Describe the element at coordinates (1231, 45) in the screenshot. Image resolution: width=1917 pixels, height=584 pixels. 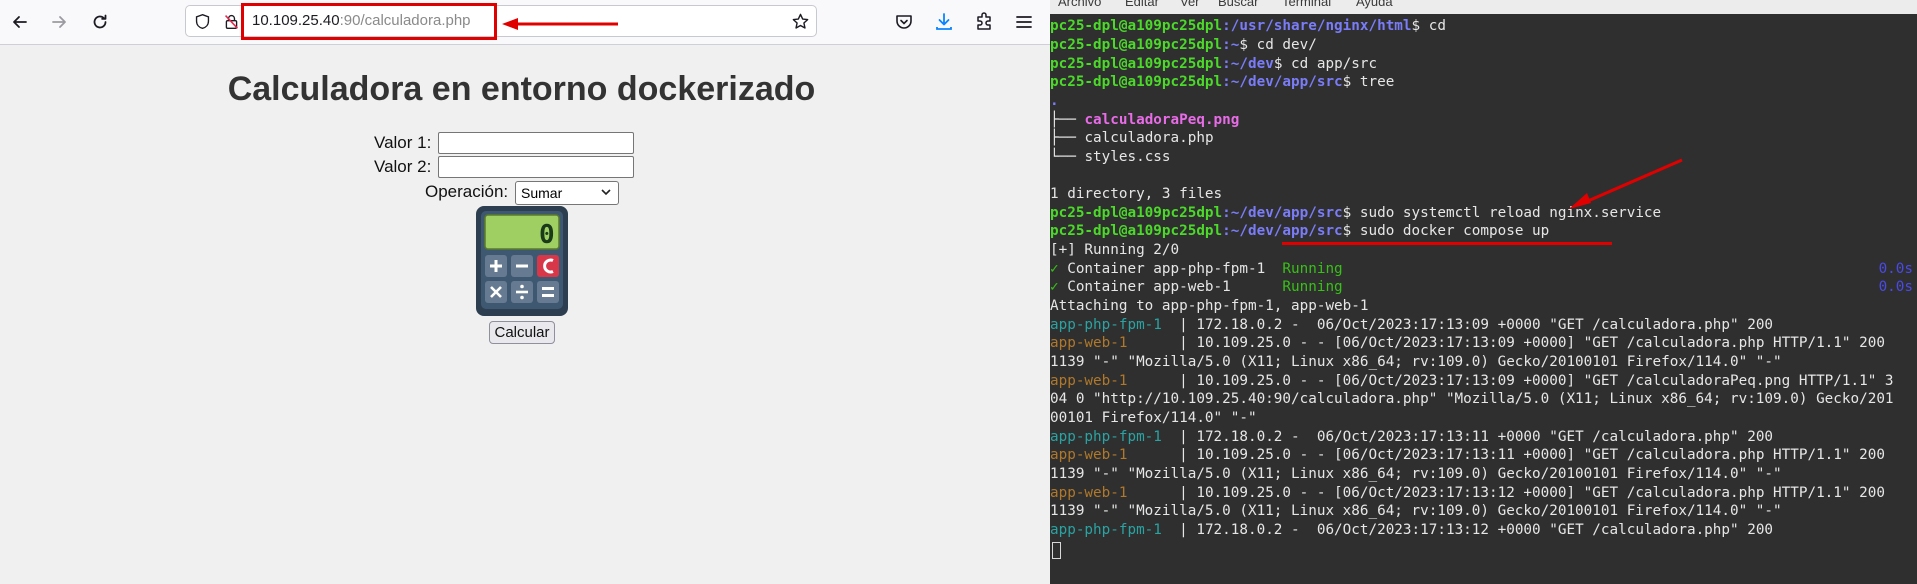
I see `prompt-path: :~` at that location.